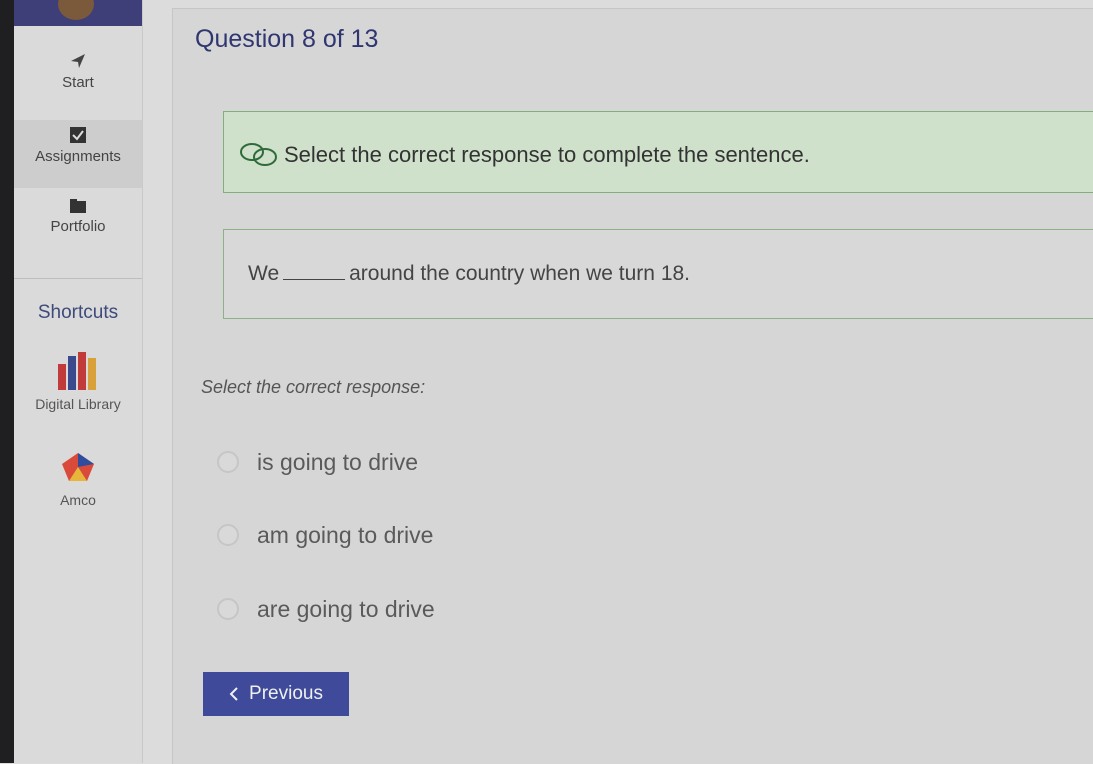 The height and width of the screenshot is (764, 1093). I want to click on school-logo-icon, so click(76, 10).